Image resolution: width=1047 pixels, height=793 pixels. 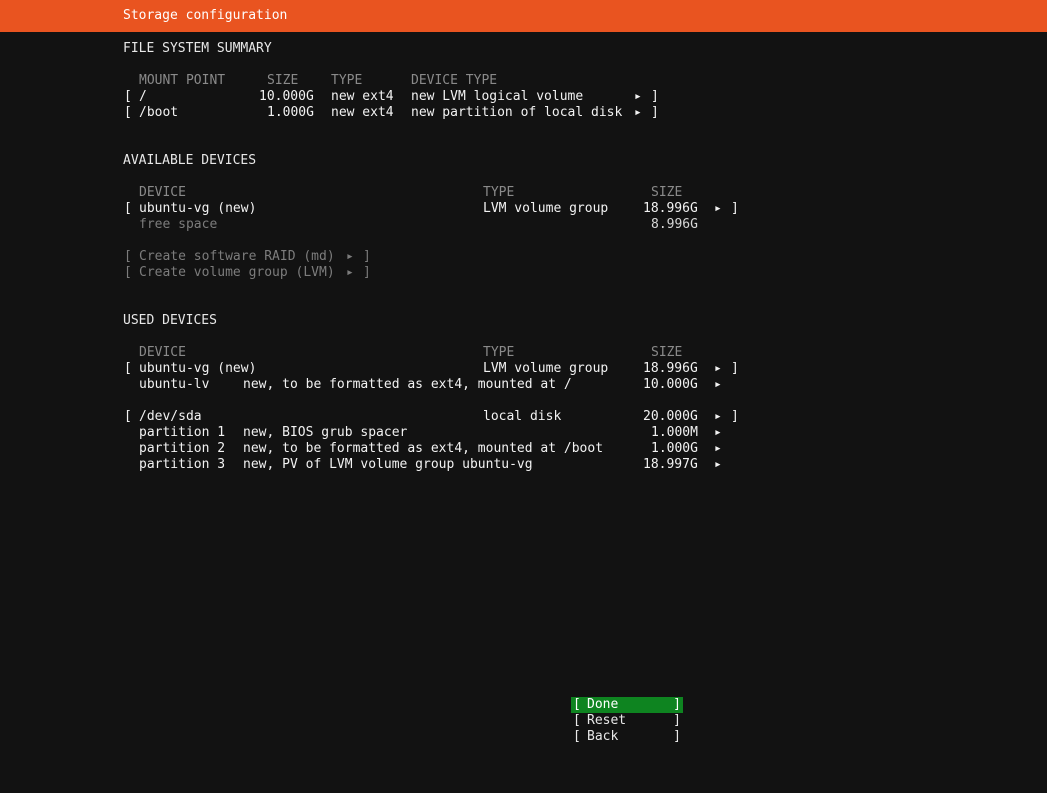 I want to click on create-lvm-button: [ Create volume group (LVM) ▸ ], so click(x=523, y=273).